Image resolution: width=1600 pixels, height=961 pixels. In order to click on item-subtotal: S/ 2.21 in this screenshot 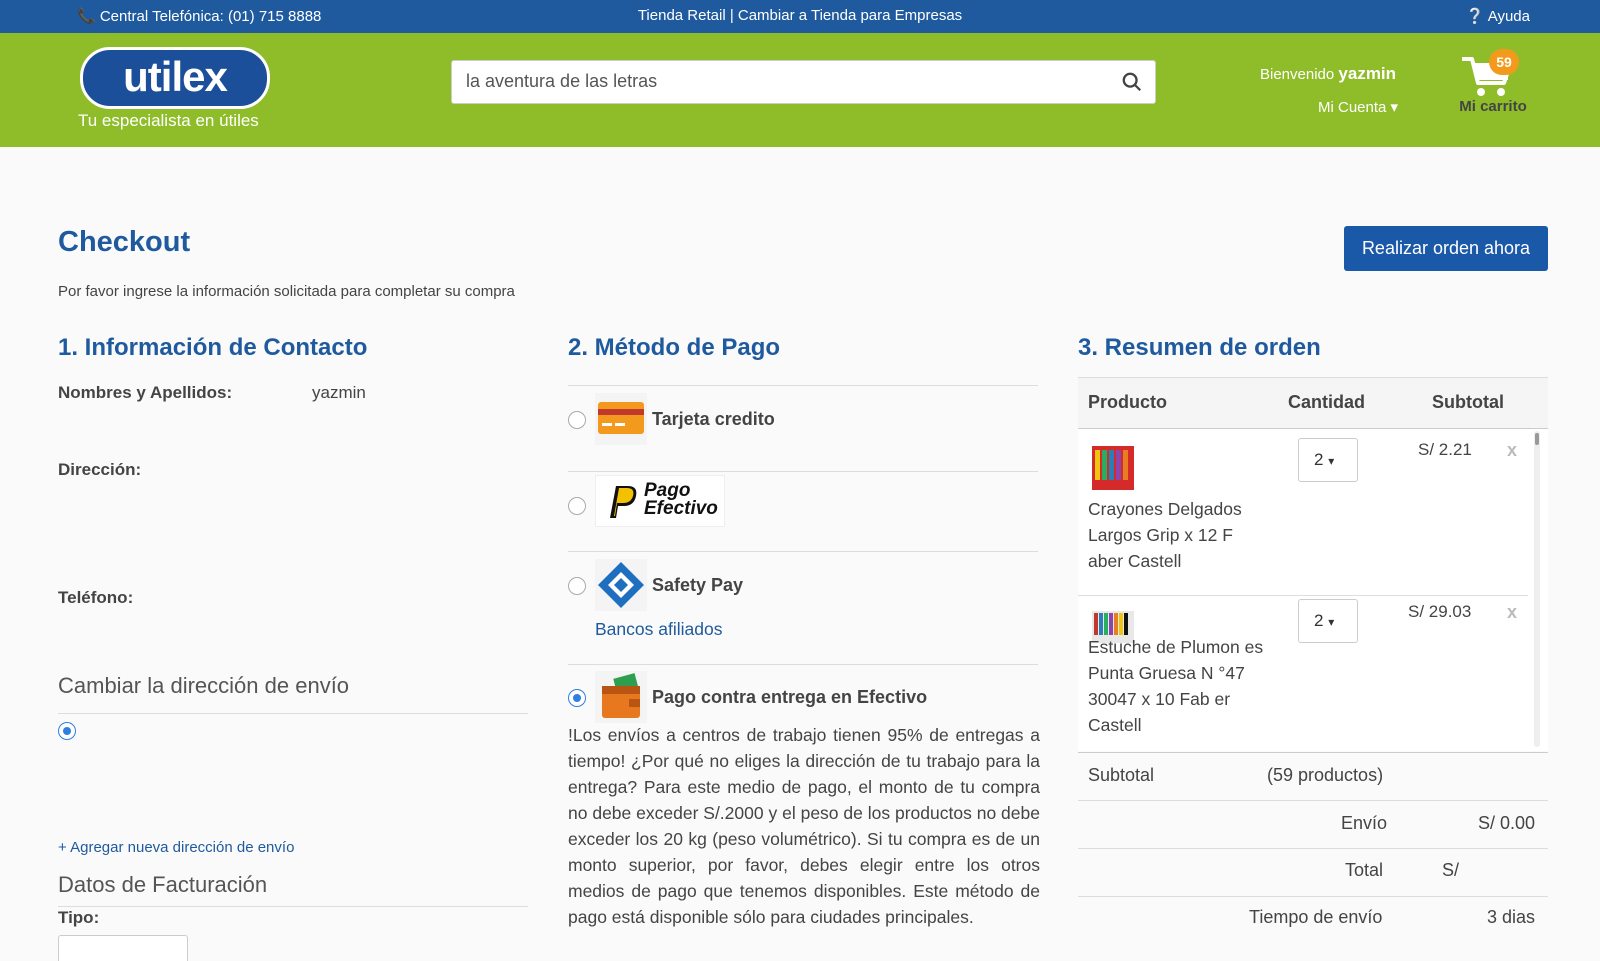, I will do `click(1445, 449)`.